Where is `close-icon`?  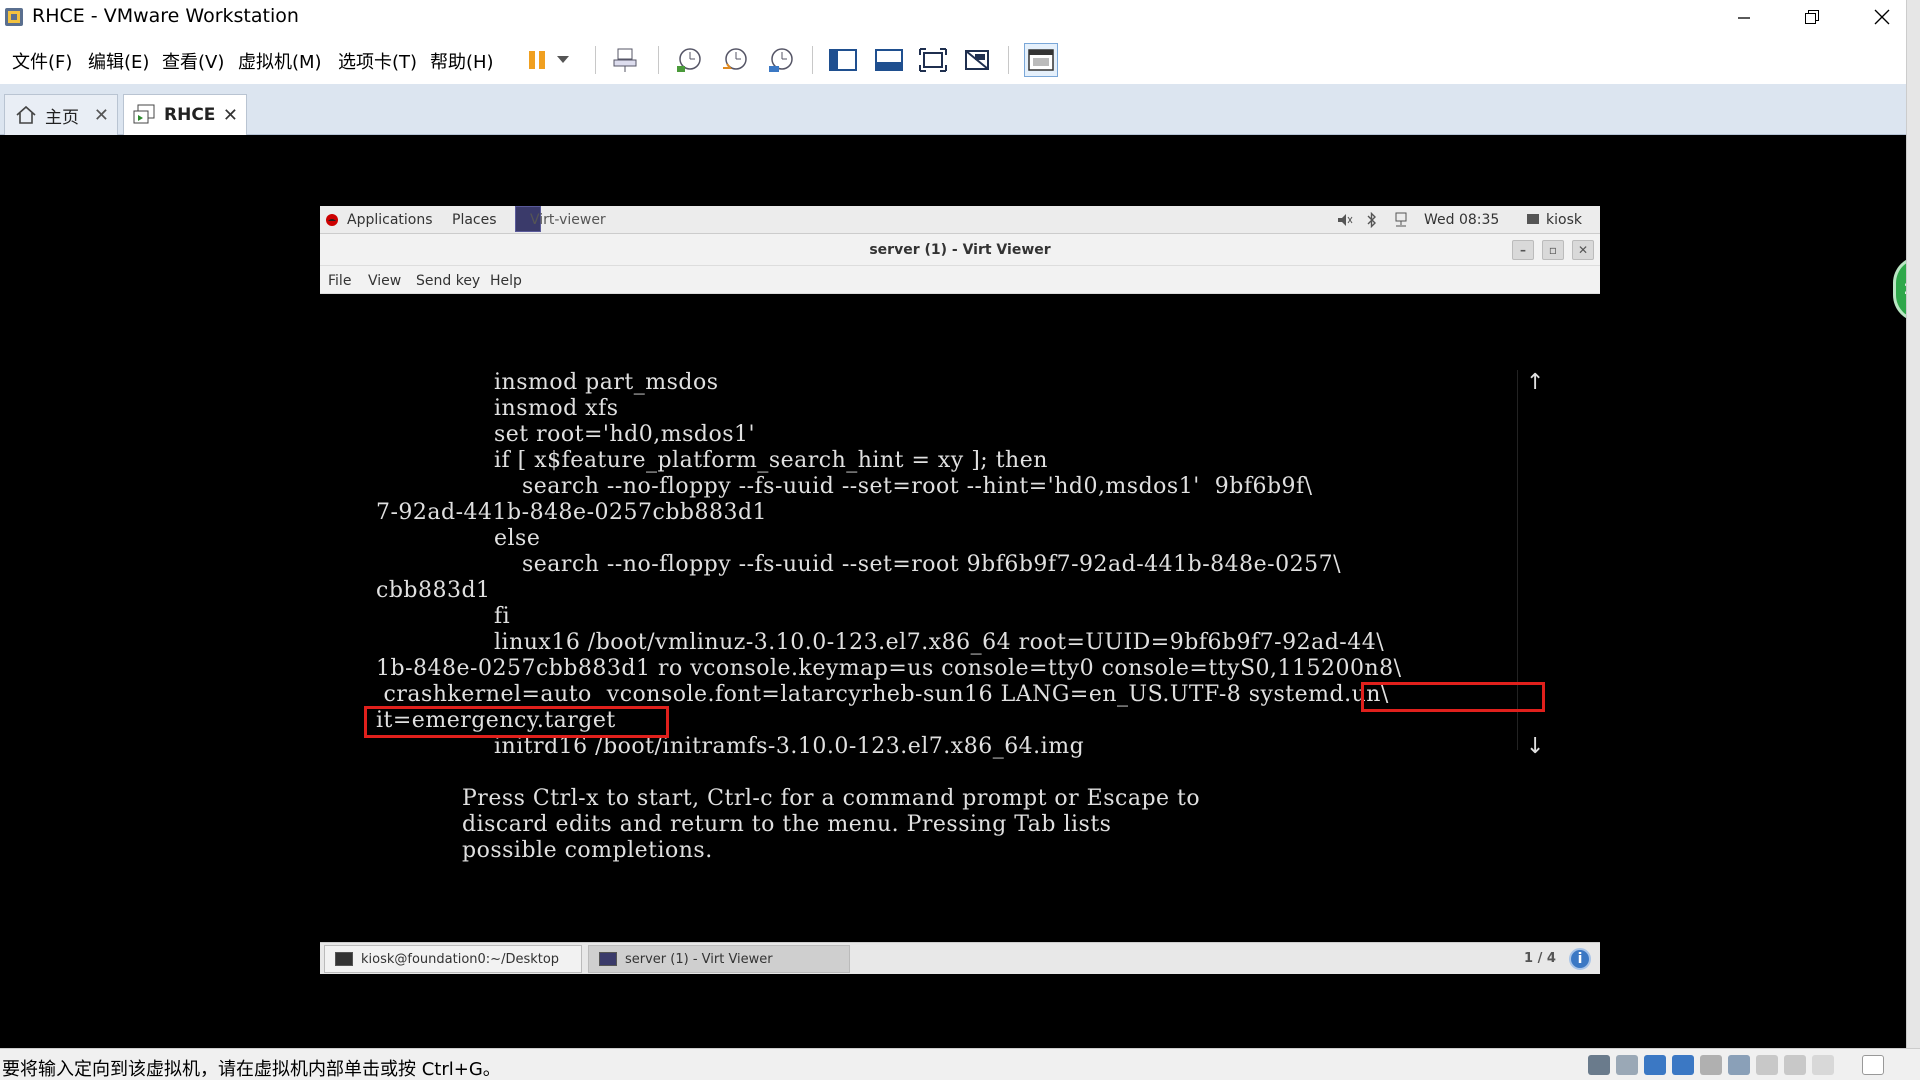
close-icon is located at coordinates (1882, 17).